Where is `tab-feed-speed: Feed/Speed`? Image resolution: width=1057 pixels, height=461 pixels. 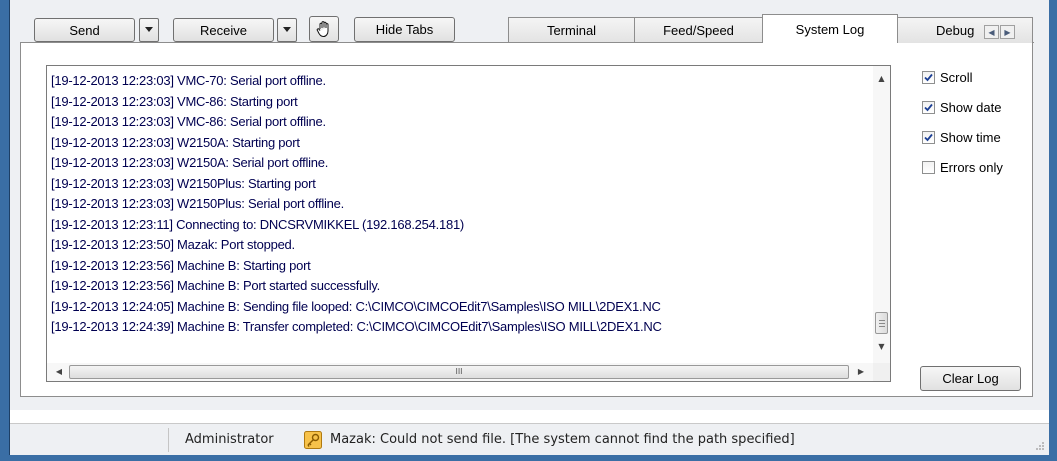
tab-feed-speed: Feed/Speed is located at coordinates (698, 30).